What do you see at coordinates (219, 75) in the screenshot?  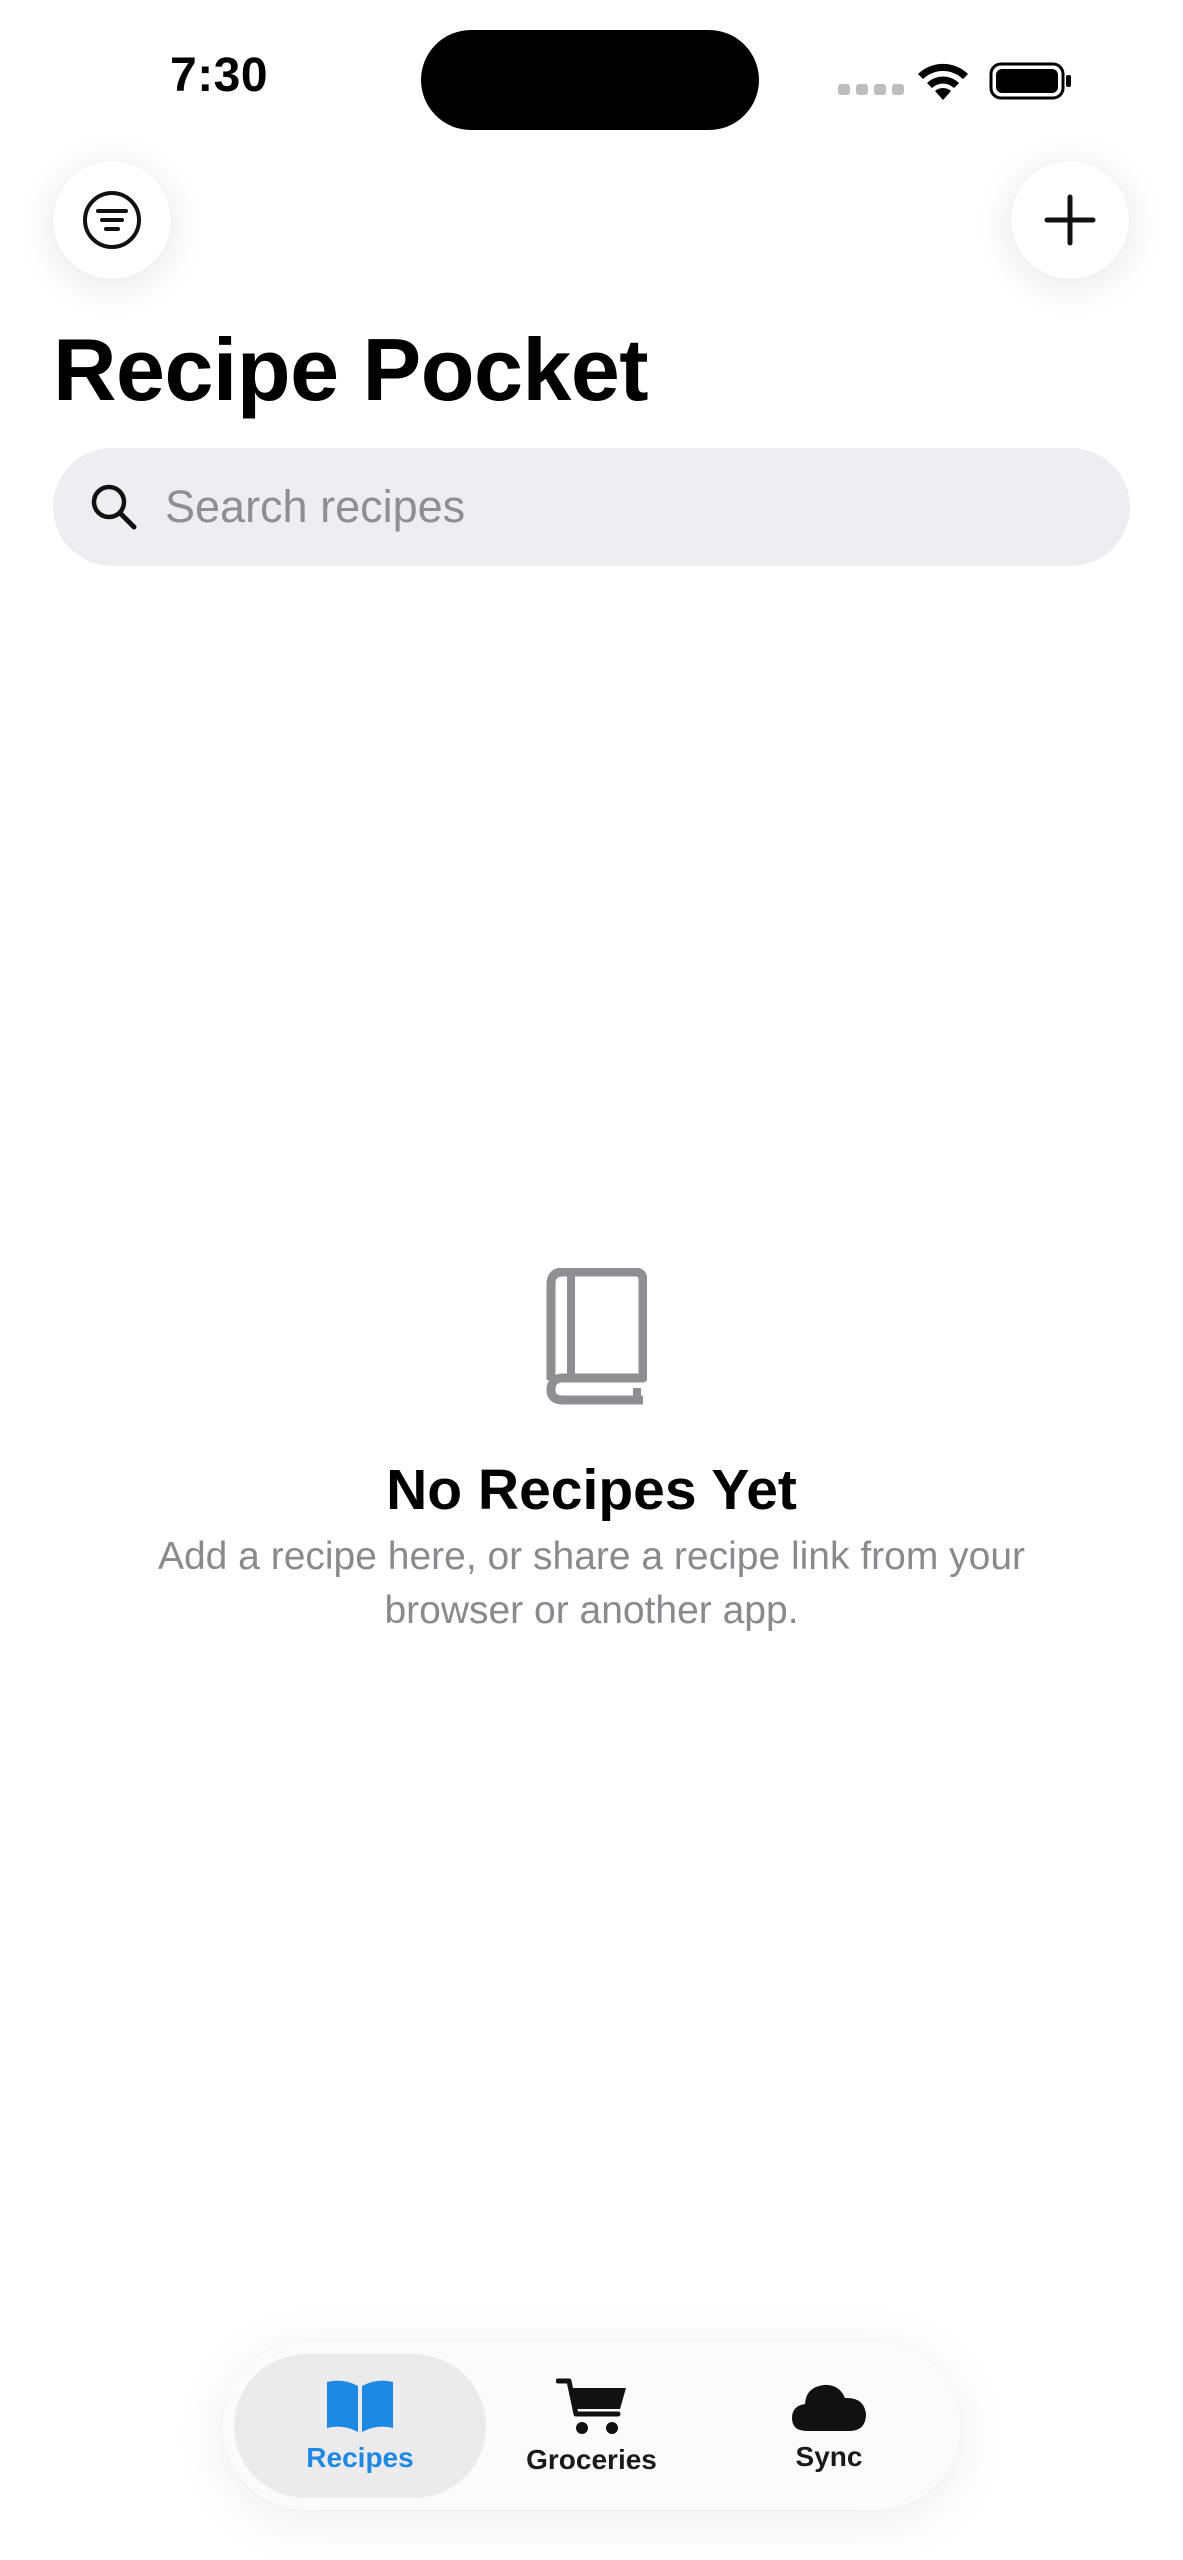 I see `status-time: 7:30` at bounding box center [219, 75].